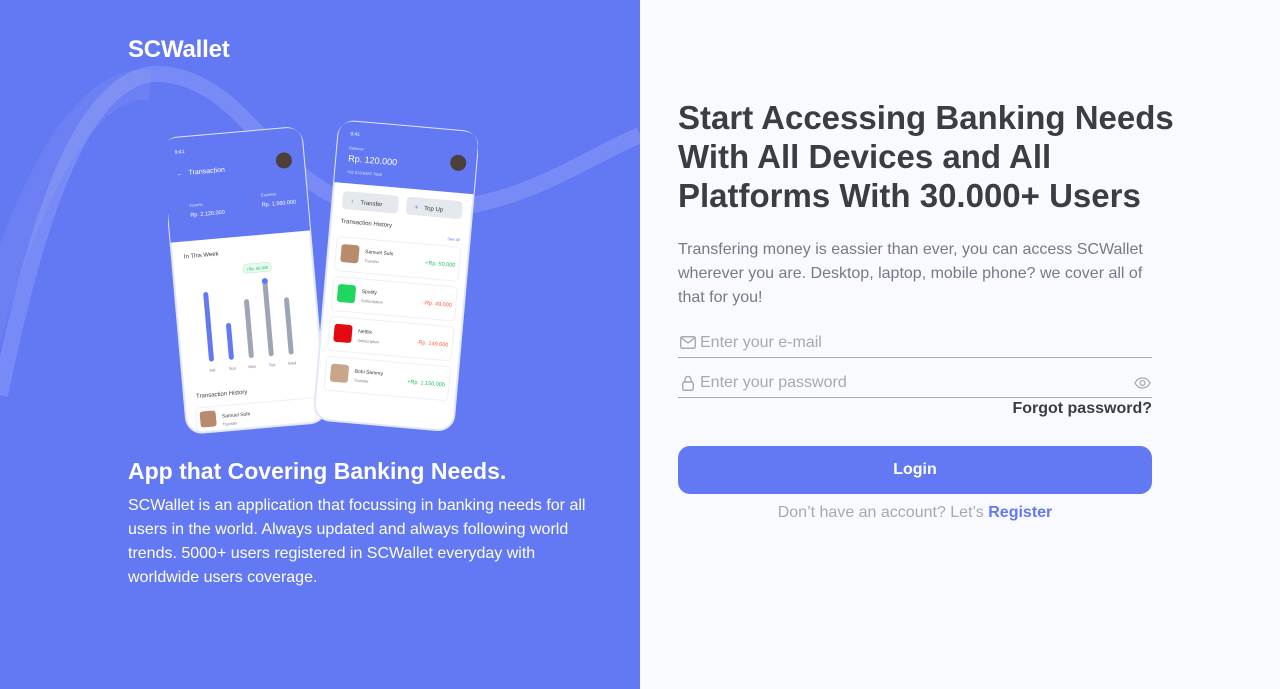 This screenshot has height=689, width=1280. What do you see at coordinates (688, 343) in the screenshot?
I see `mail-icon` at bounding box center [688, 343].